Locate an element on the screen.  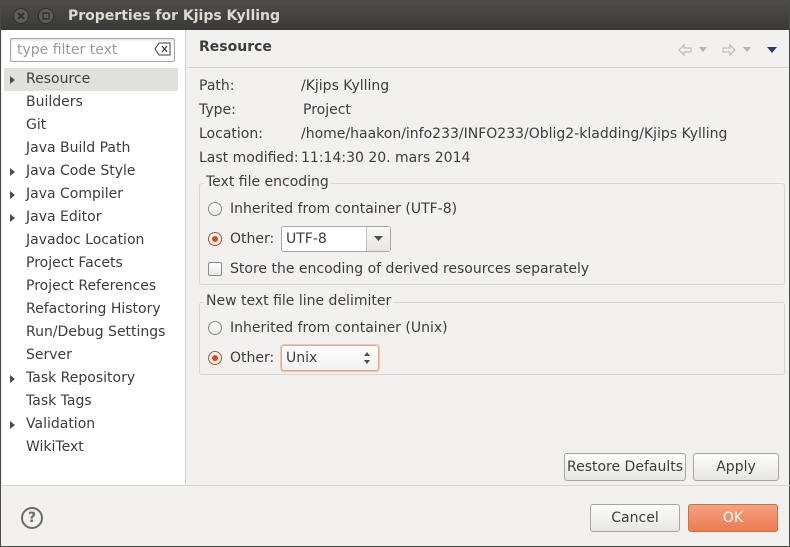
delimiter-inherited-option: Inherited from container (Unix) is located at coordinates (328, 328).